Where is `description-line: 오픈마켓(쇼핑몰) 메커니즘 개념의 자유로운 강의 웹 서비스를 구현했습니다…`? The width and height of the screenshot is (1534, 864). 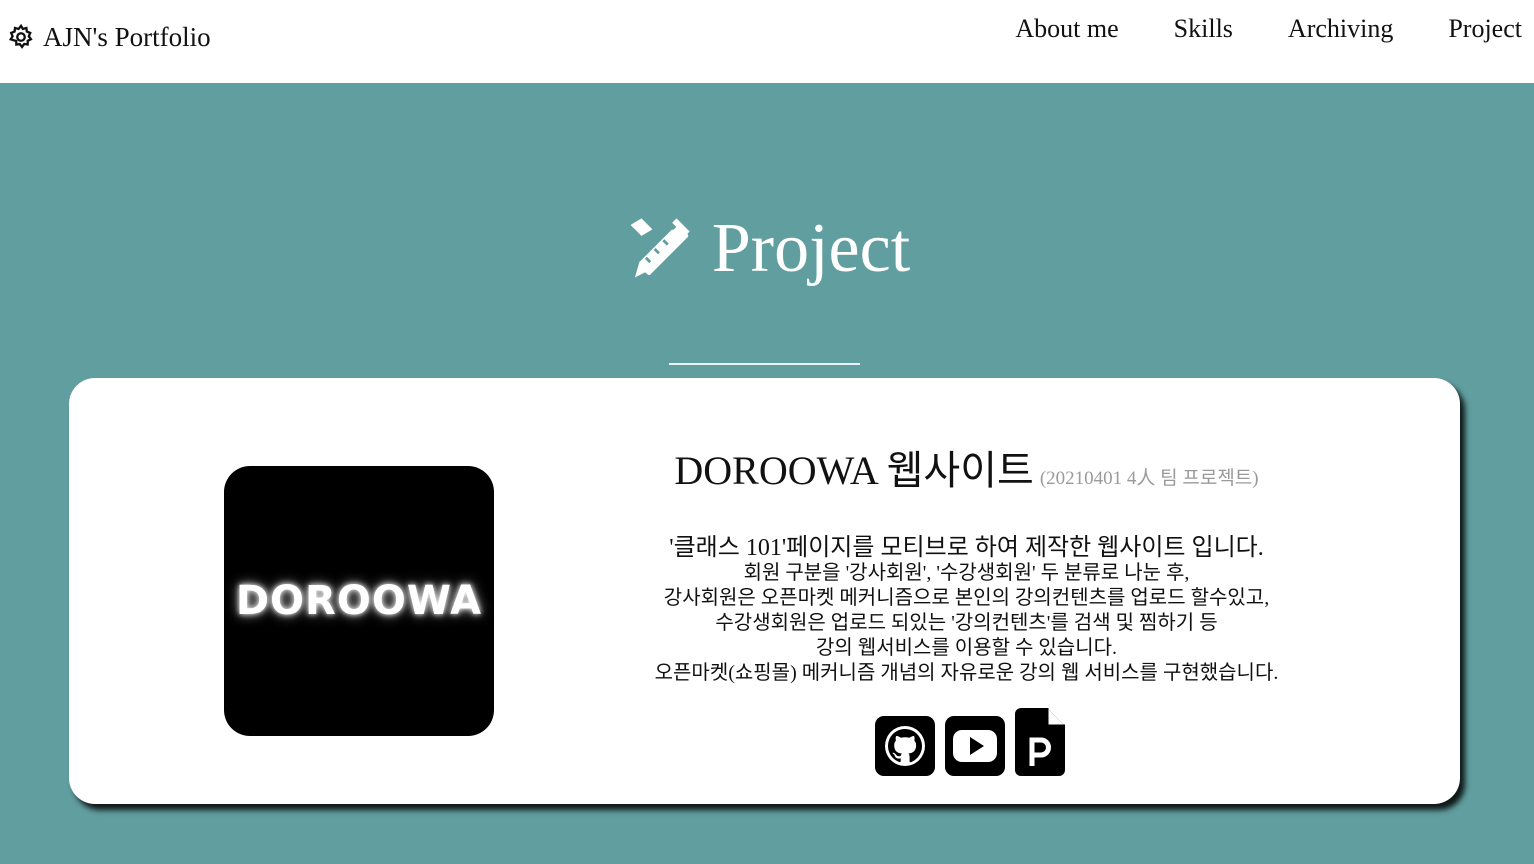
description-line: 오픈마켓(쇼핑몰) 메커니즘 개념의 자유로운 강의 웹 서비스를 구현했습니다… is located at coordinates (966, 673).